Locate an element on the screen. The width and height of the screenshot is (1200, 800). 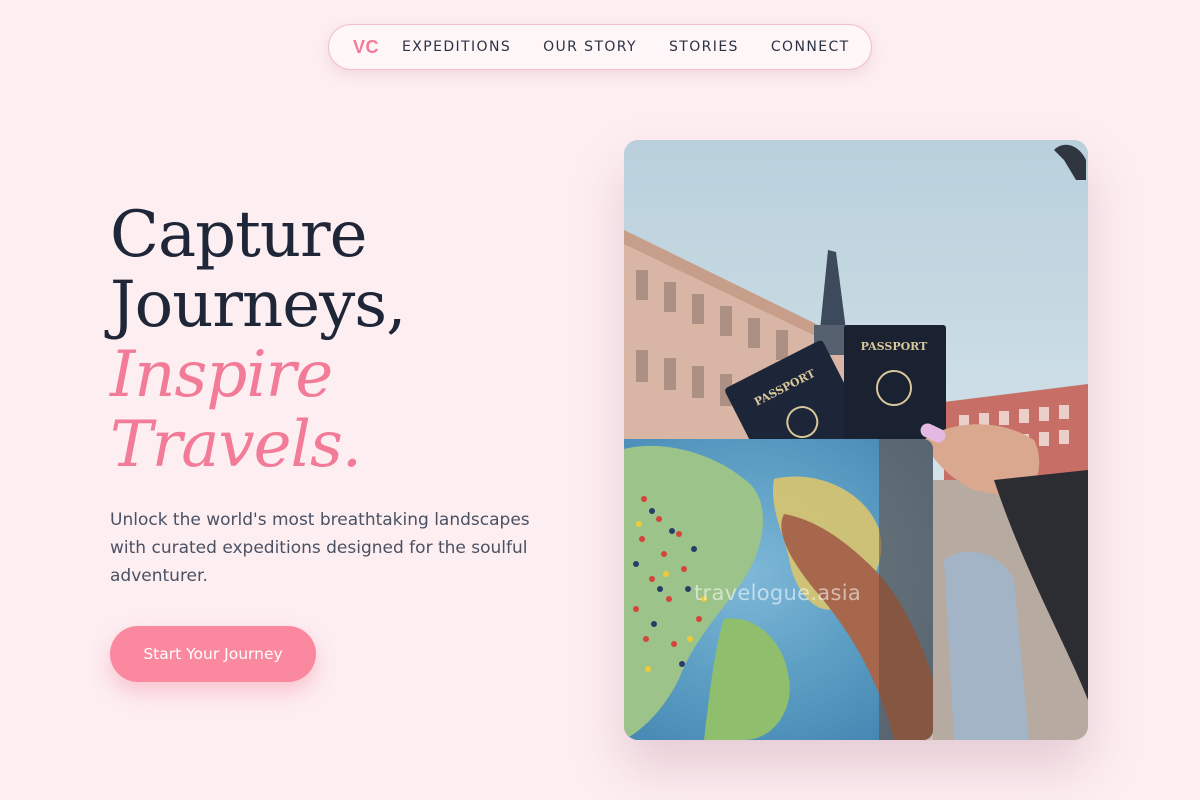
headline-line-3: Inspire is located at coordinates (221, 375).